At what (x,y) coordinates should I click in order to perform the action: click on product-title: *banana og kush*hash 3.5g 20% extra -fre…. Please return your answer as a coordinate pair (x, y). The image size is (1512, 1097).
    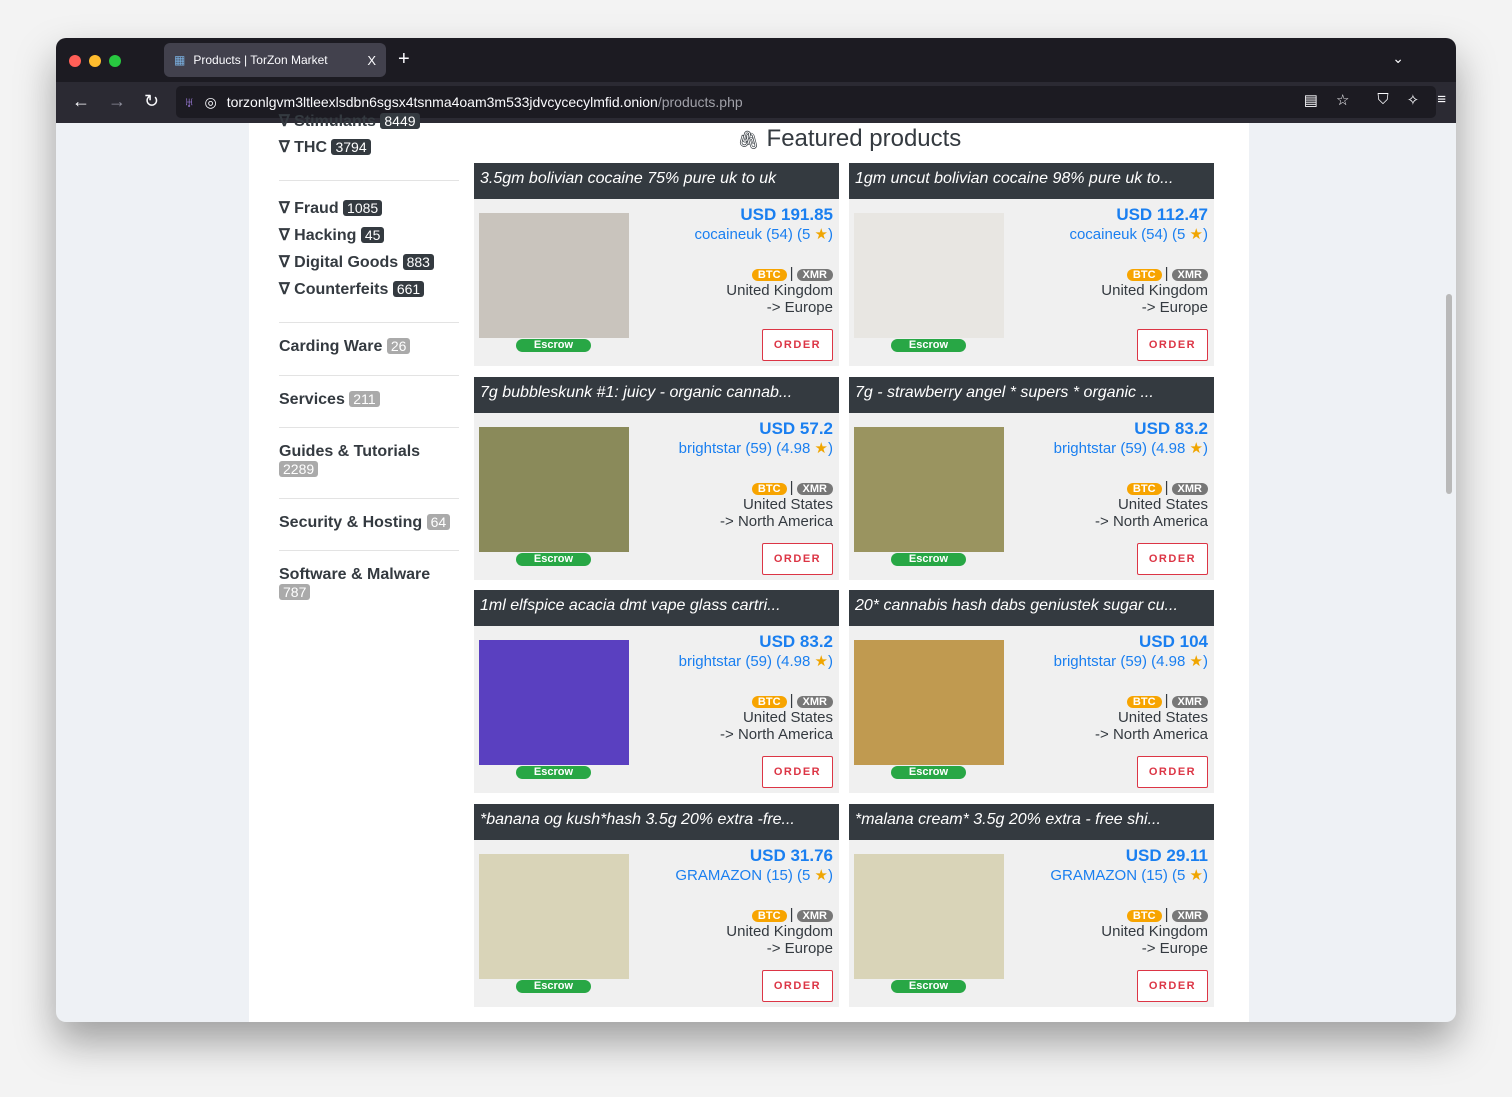
    Looking at the image, I should click on (656, 821).